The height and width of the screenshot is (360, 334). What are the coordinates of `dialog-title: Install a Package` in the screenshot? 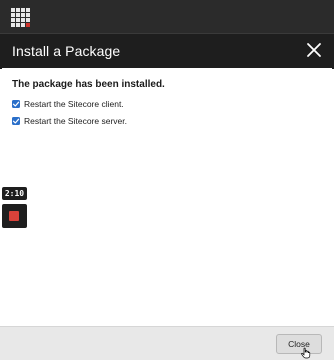 It's located at (66, 51).